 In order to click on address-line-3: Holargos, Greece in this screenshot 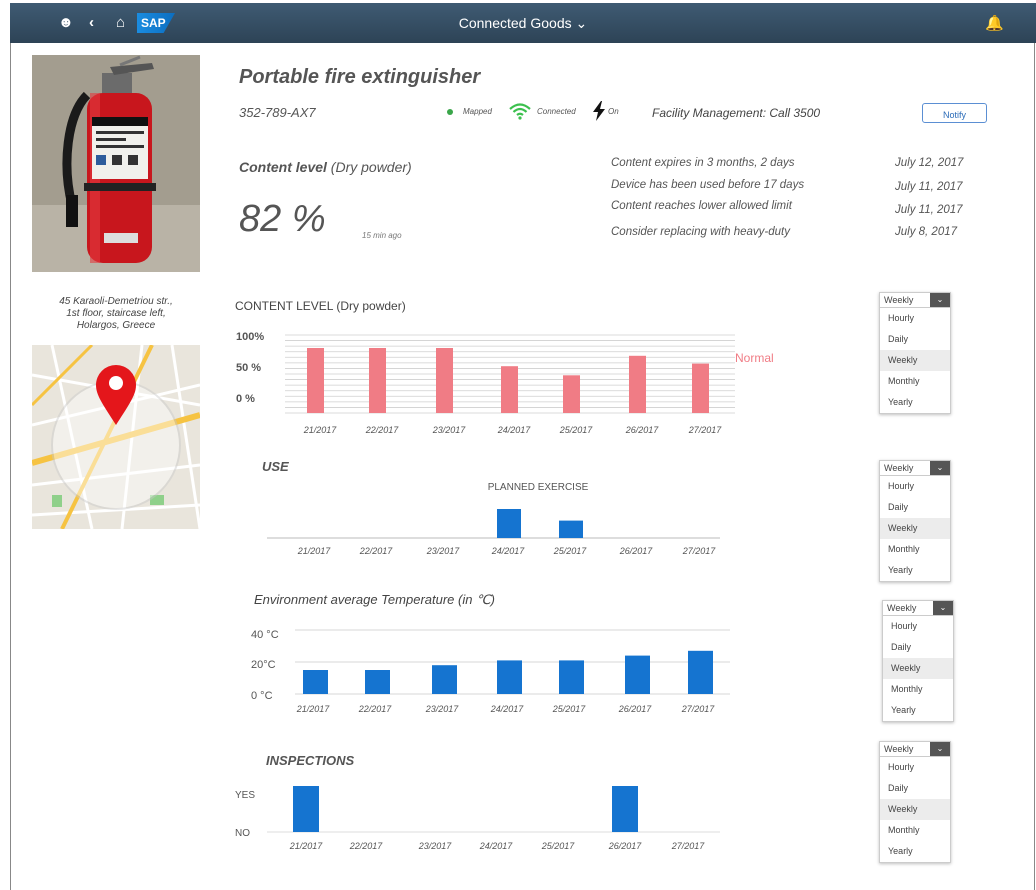, I will do `click(116, 325)`.